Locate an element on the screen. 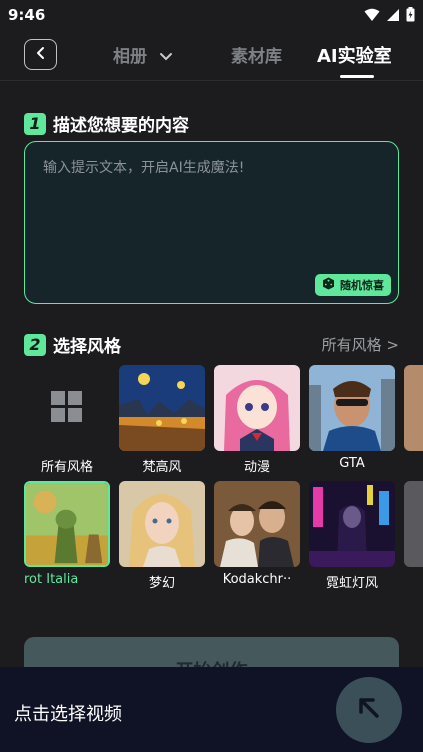  van-gogh-thumbnail is located at coordinates (162, 408).